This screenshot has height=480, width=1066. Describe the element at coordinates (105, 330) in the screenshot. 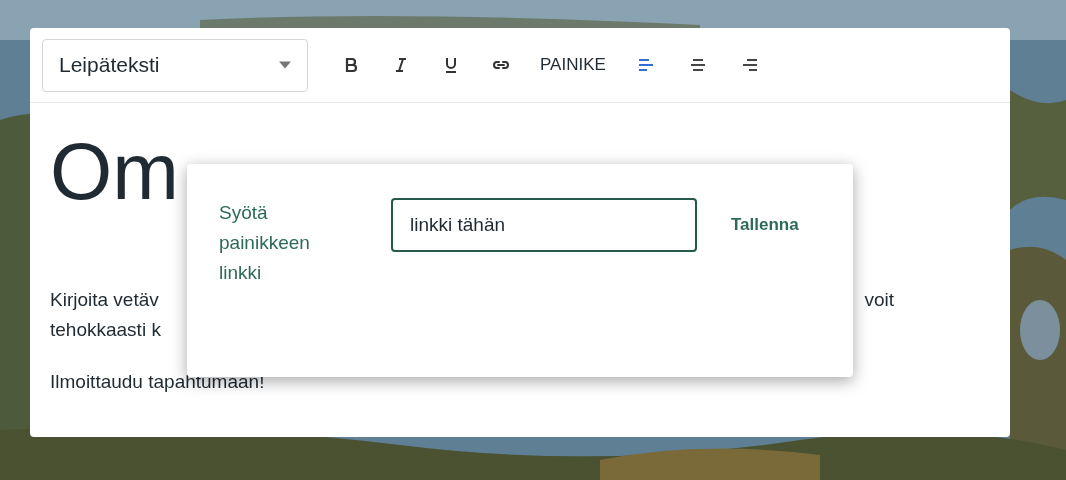

I see `paragraph-text: tehokkaasti k` at that location.